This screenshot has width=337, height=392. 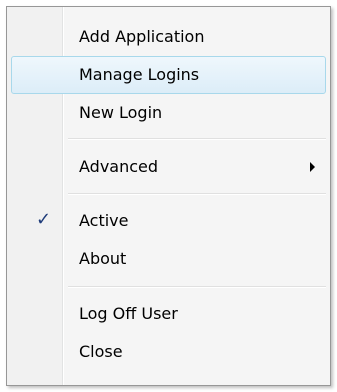 I want to click on menu-item-label: Advanced, so click(x=119, y=166).